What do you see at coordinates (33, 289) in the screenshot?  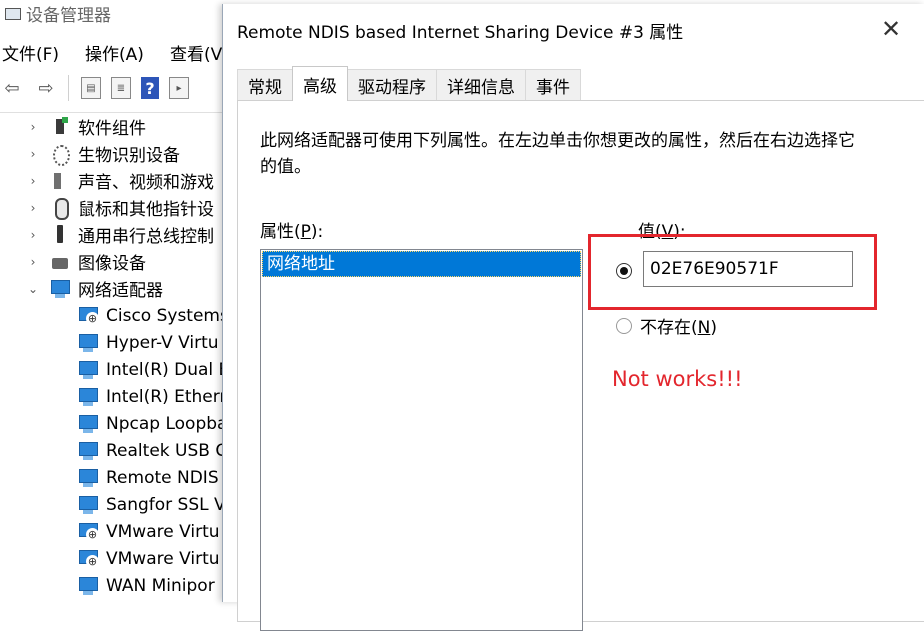 I see `chevron-down-icon: ⌄` at bounding box center [33, 289].